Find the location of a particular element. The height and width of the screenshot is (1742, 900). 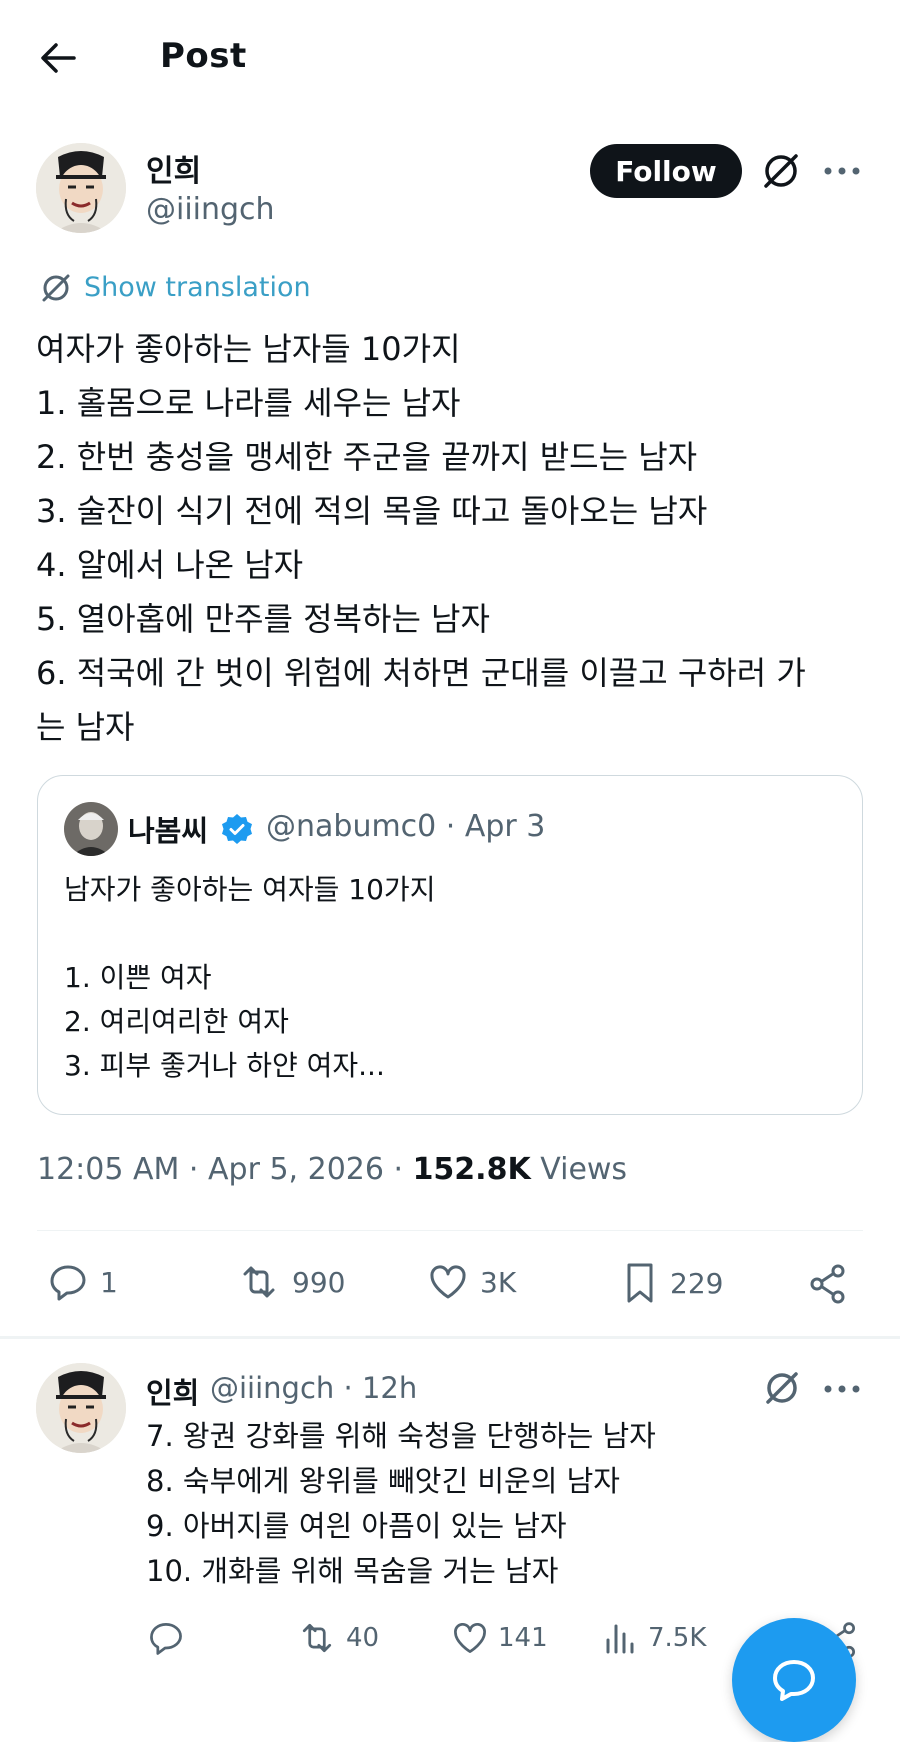

show-translation-link: Show translation is located at coordinates (197, 287).